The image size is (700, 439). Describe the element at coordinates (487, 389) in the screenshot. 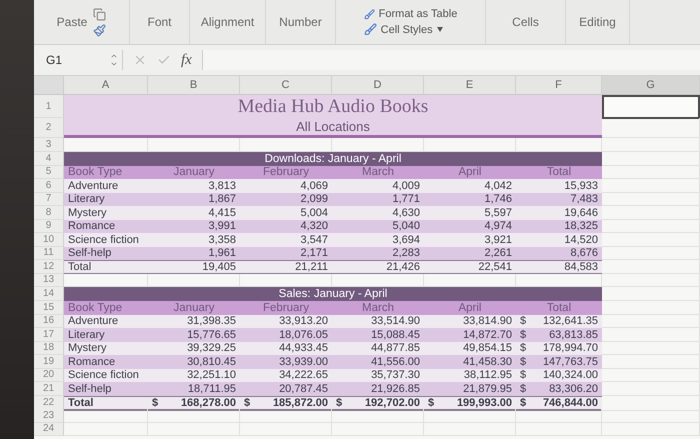

I see `table-cell-text: 21,879.95` at that location.